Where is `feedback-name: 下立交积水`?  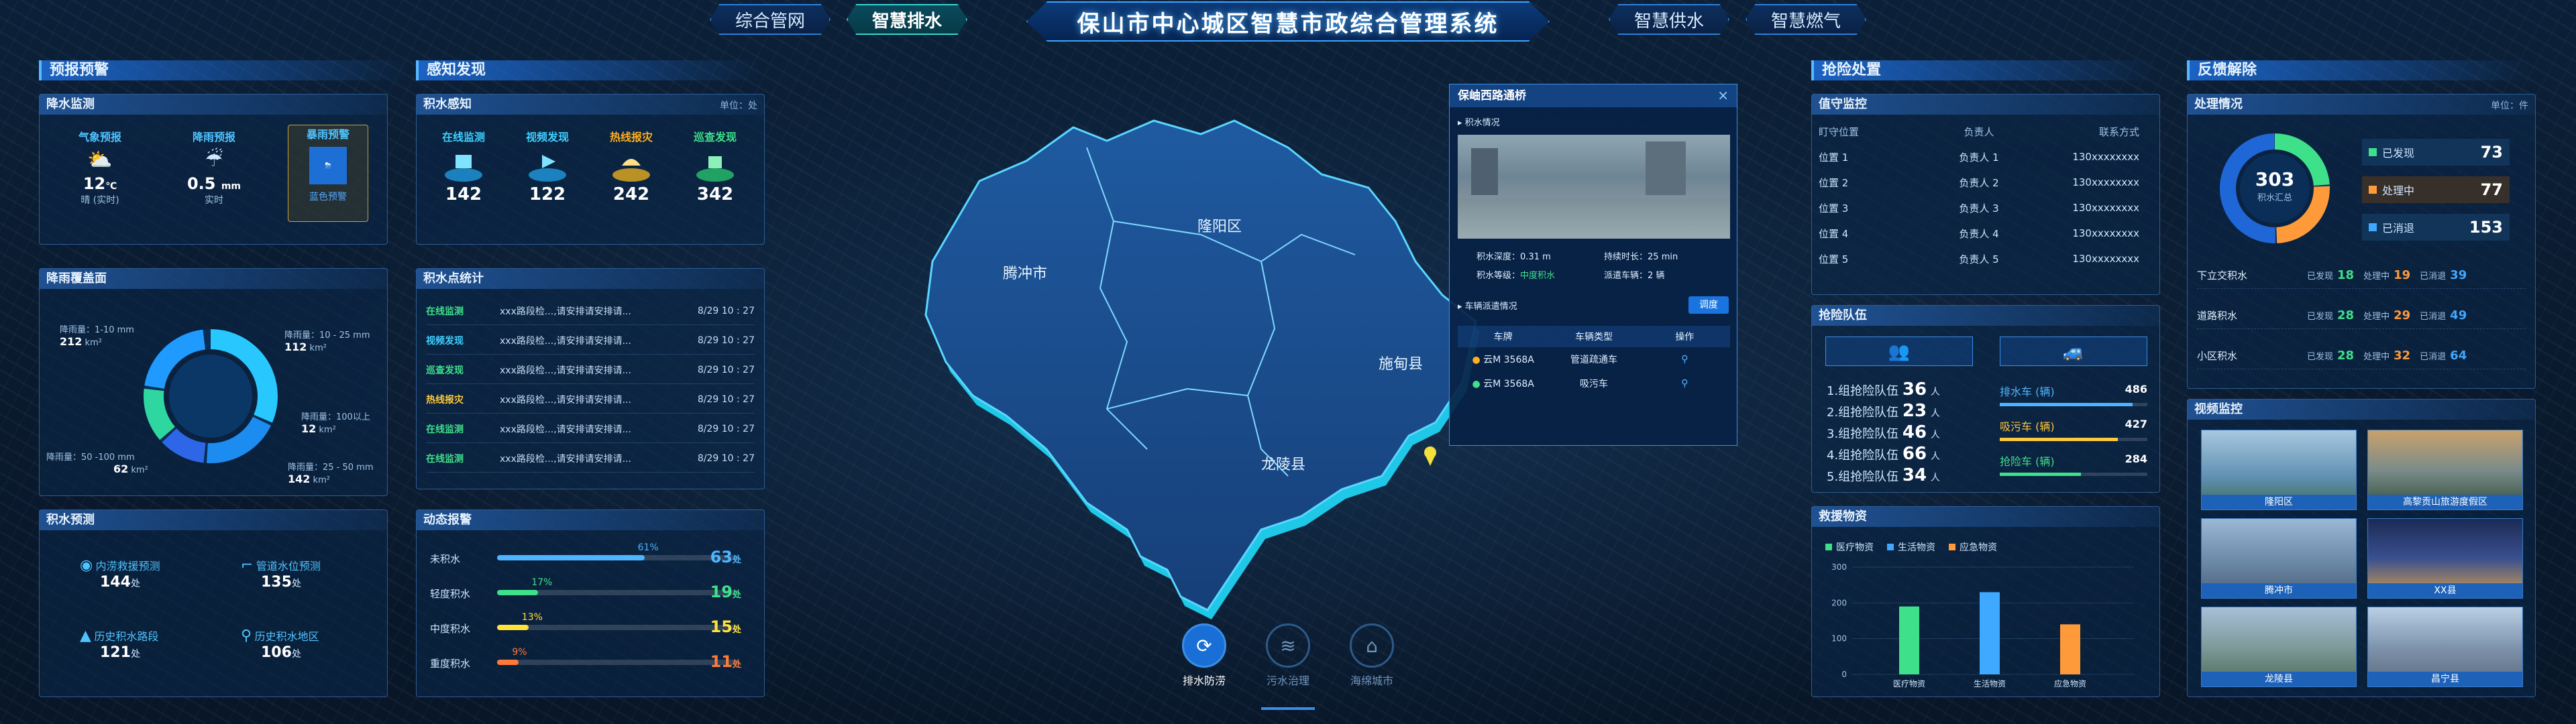 feedback-name: 下立交积水 is located at coordinates (2222, 275).